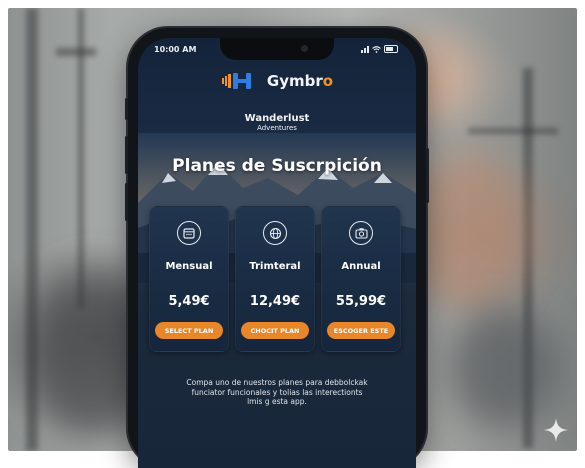 The image size is (585, 468). I want to click on globe-icon, so click(275, 233).